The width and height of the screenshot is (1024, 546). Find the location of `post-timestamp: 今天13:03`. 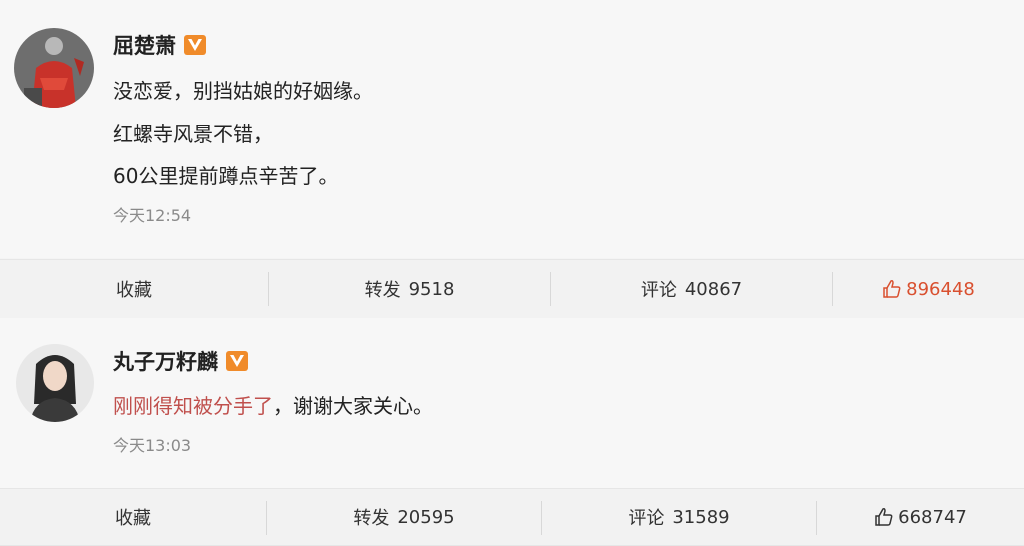

post-timestamp: 今天13:03 is located at coordinates (152, 444).